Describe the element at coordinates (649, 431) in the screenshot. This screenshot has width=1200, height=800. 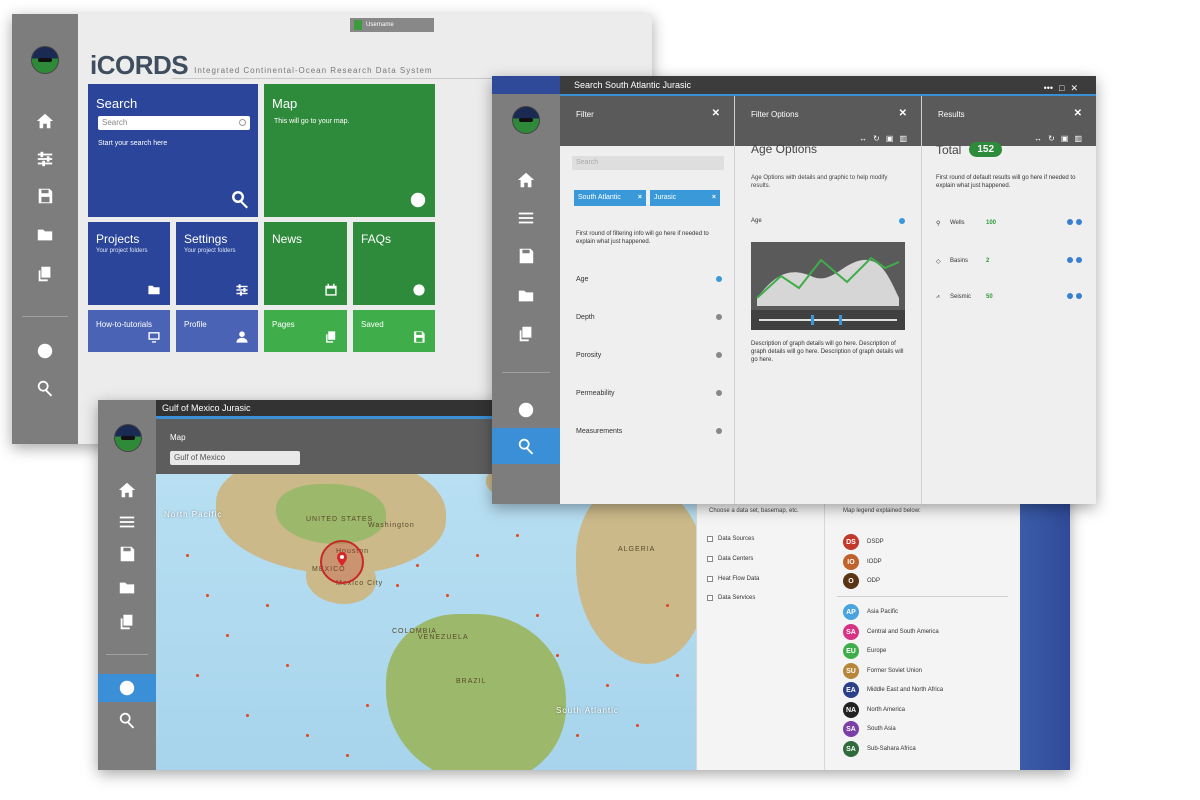
I see `filter-row-measurements: Measurements` at that location.